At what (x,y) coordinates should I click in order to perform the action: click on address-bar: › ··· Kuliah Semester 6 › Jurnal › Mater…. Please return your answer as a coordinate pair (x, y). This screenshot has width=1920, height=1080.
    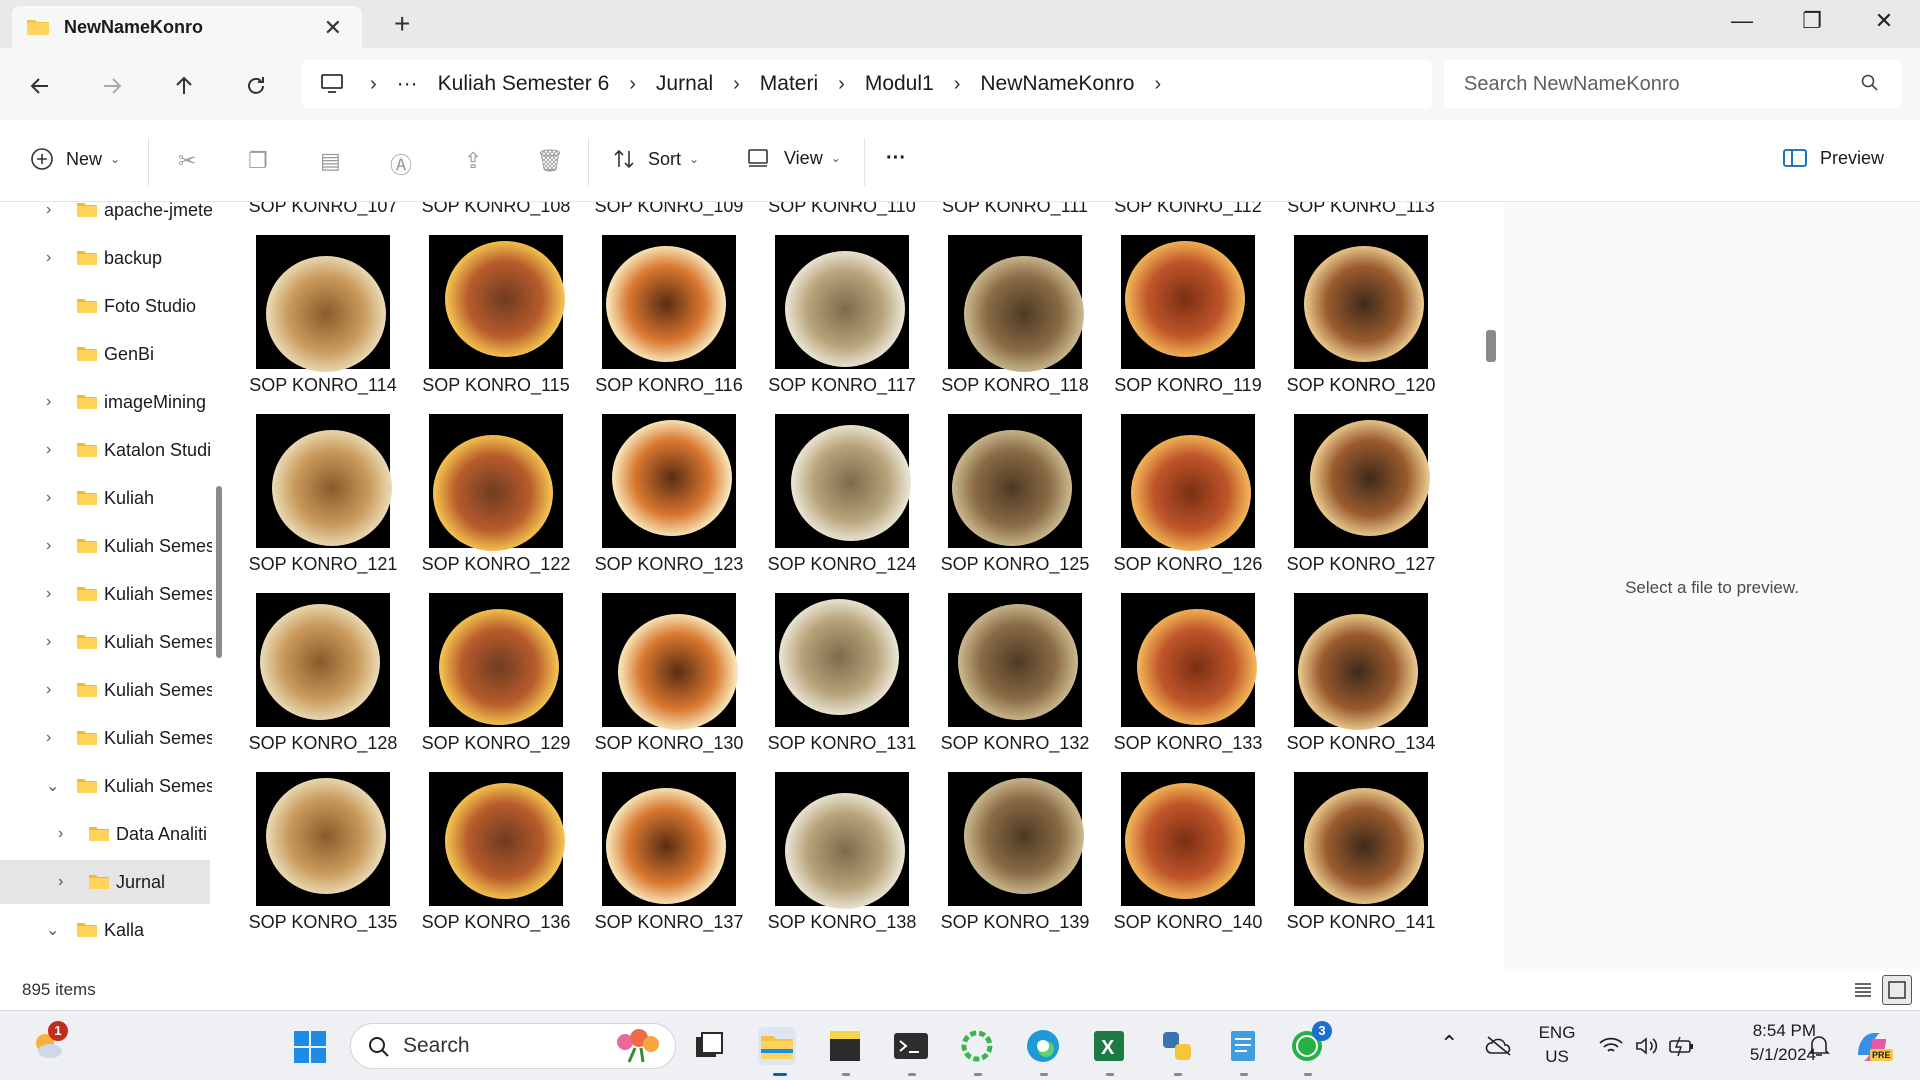
    Looking at the image, I should click on (867, 84).